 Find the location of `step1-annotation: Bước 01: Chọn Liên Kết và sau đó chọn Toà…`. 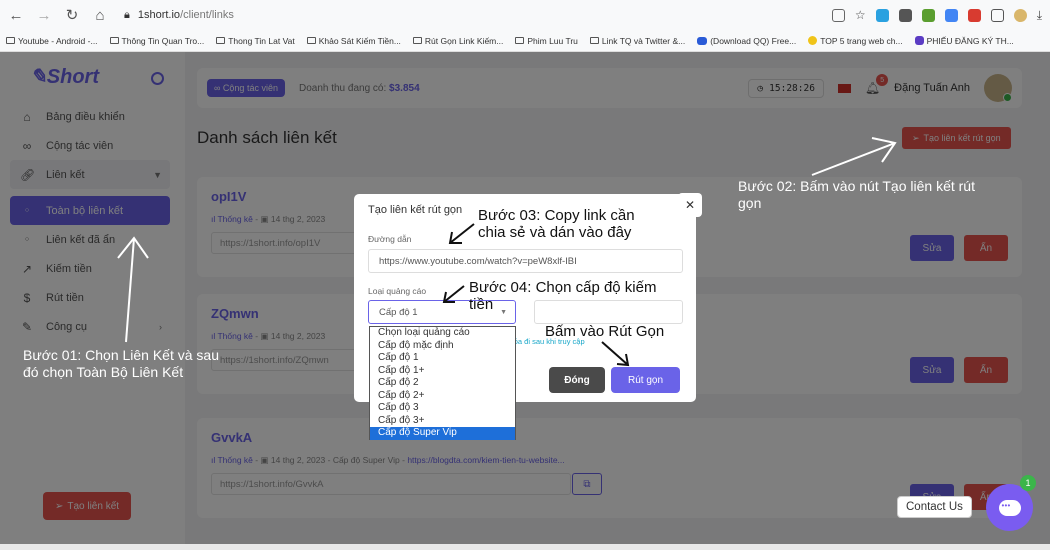

step1-annotation: Bước 01: Chọn Liên Kết và sau đó chọn Toà… is located at coordinates (121, 363).